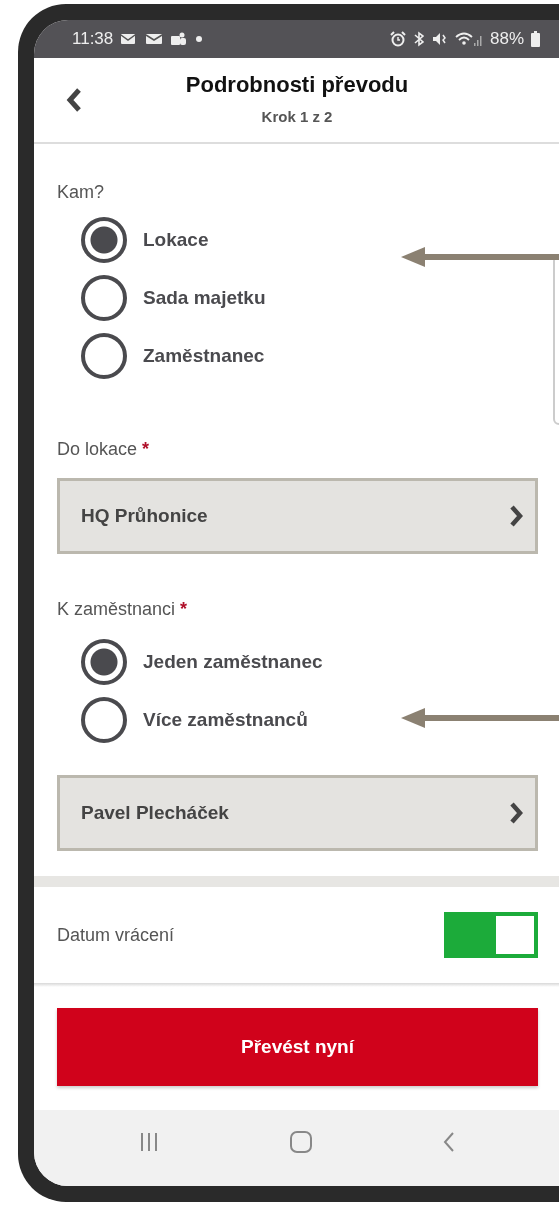 The width and height of the screenshot is (559, 1206). Describe the element at coordinates (491, 935) in the screenshot. I see `toggle-switch` at that location.